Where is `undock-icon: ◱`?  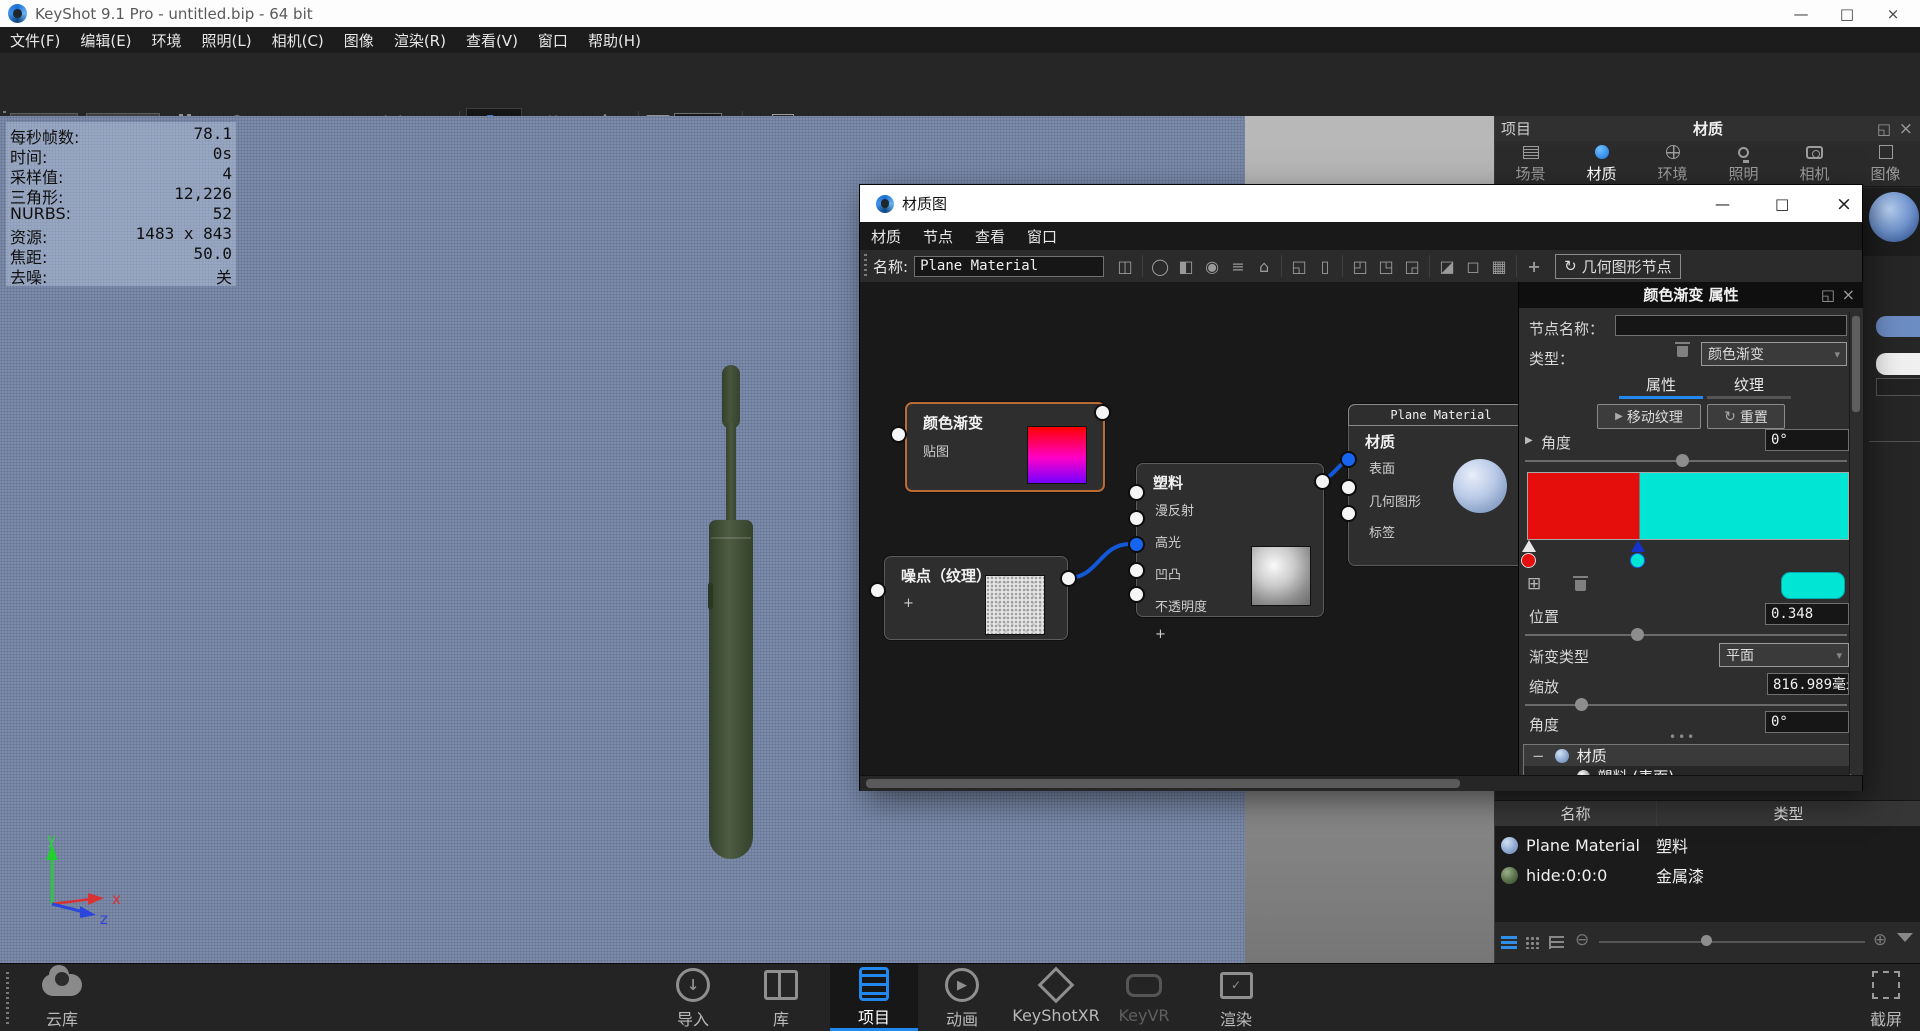 undock-icon: ◱ is located at coordinates (1884, 129).